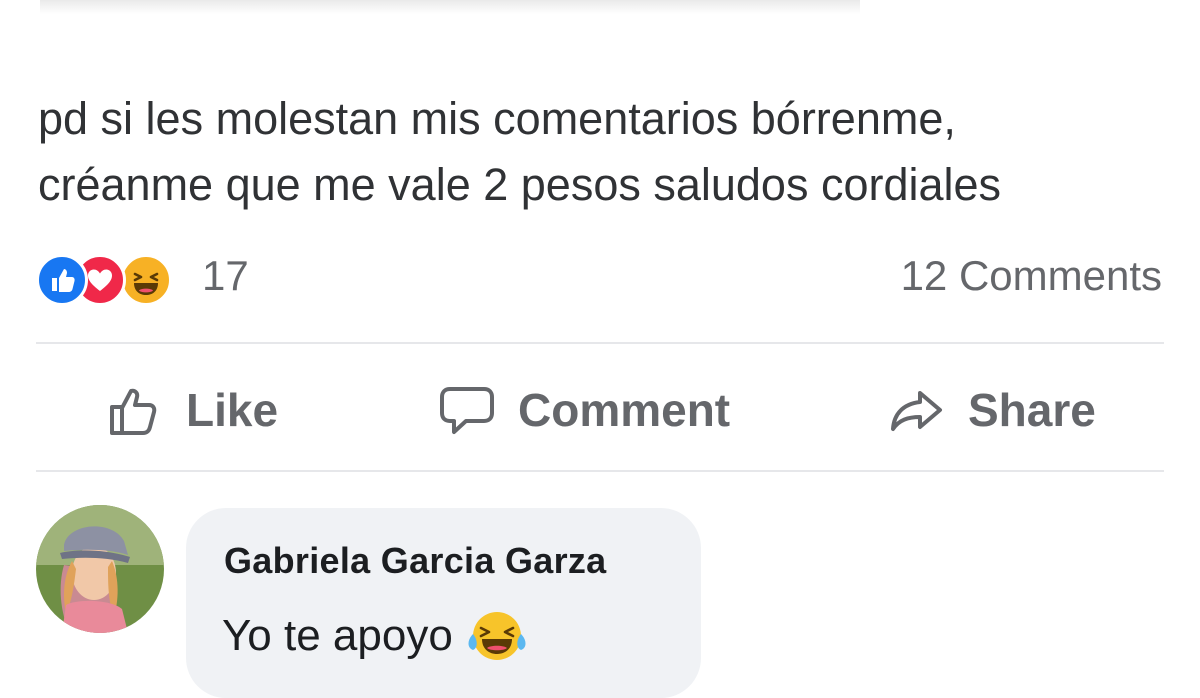 This screenshot has width=1200, height=698. I want to click on share-arrow-icon, so click(916, 411).